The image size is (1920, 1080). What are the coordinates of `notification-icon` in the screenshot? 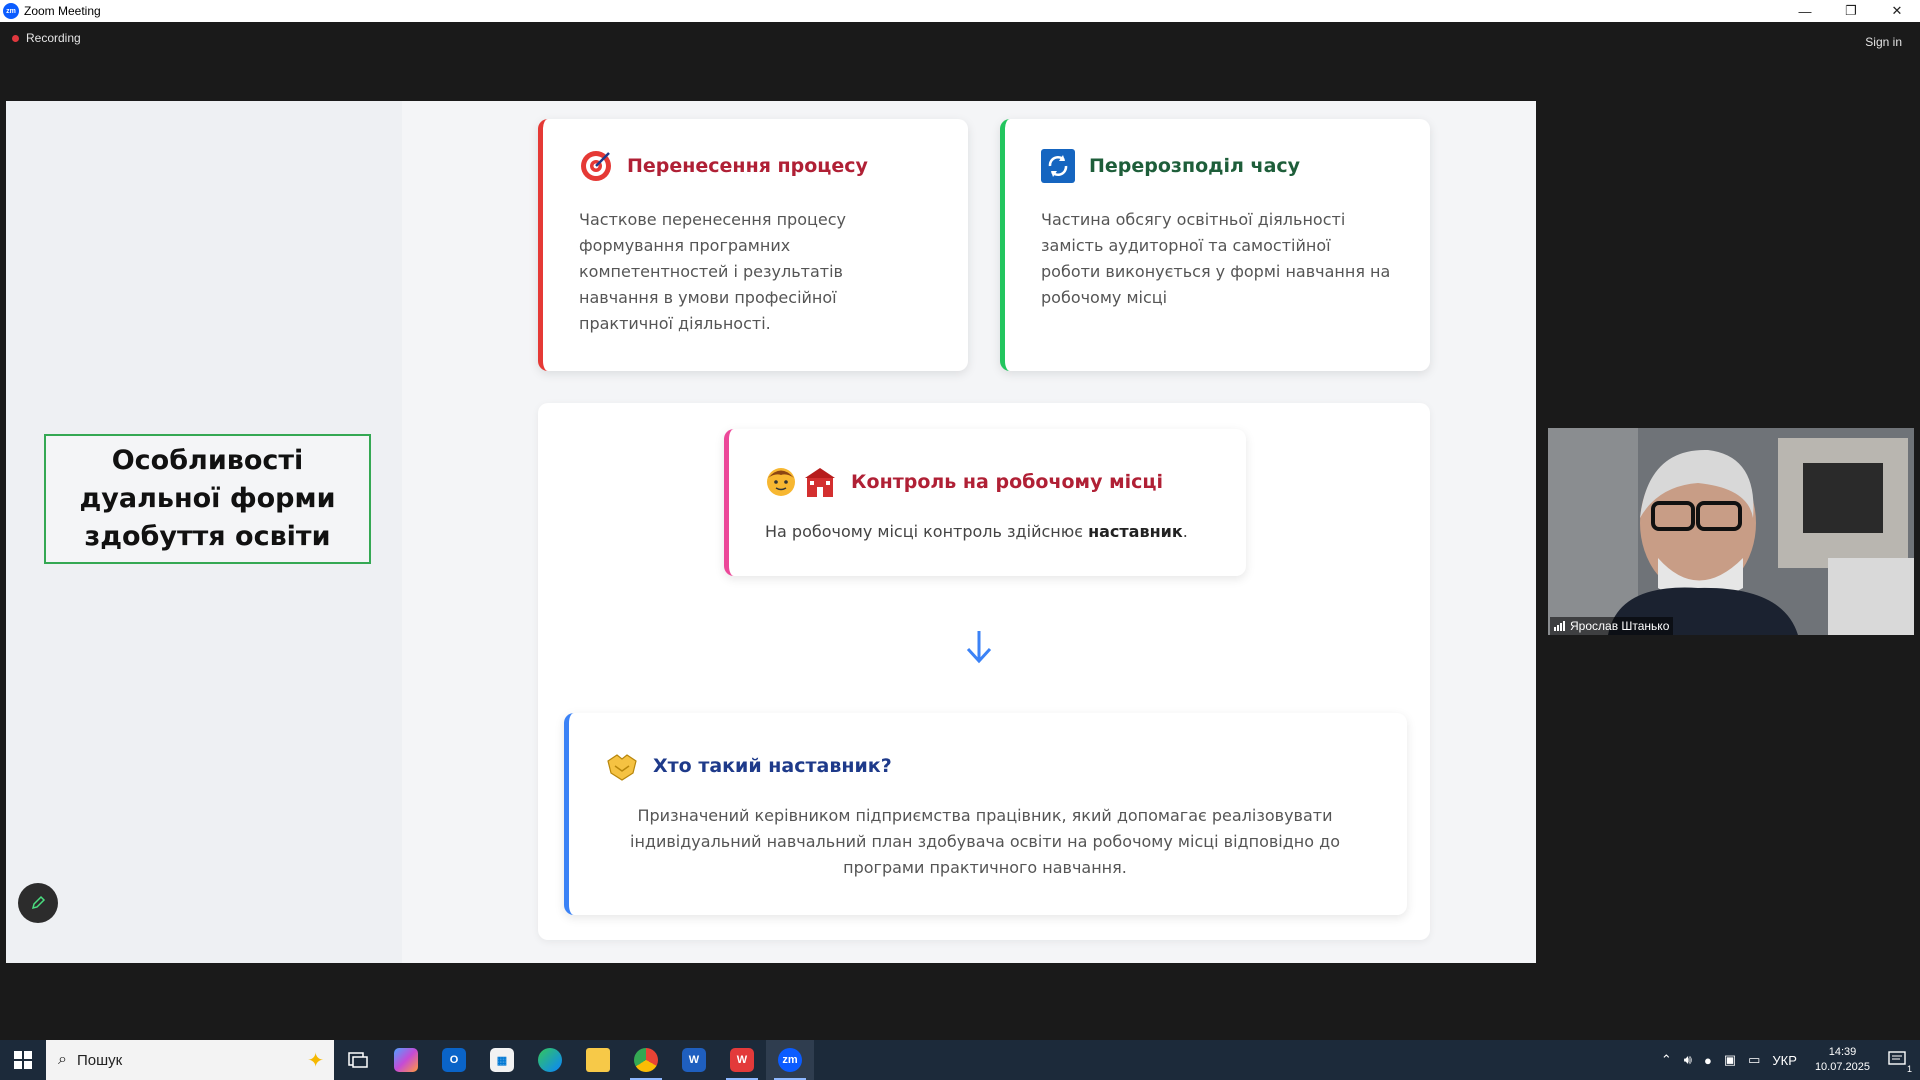 It's located at (1897, 1057).